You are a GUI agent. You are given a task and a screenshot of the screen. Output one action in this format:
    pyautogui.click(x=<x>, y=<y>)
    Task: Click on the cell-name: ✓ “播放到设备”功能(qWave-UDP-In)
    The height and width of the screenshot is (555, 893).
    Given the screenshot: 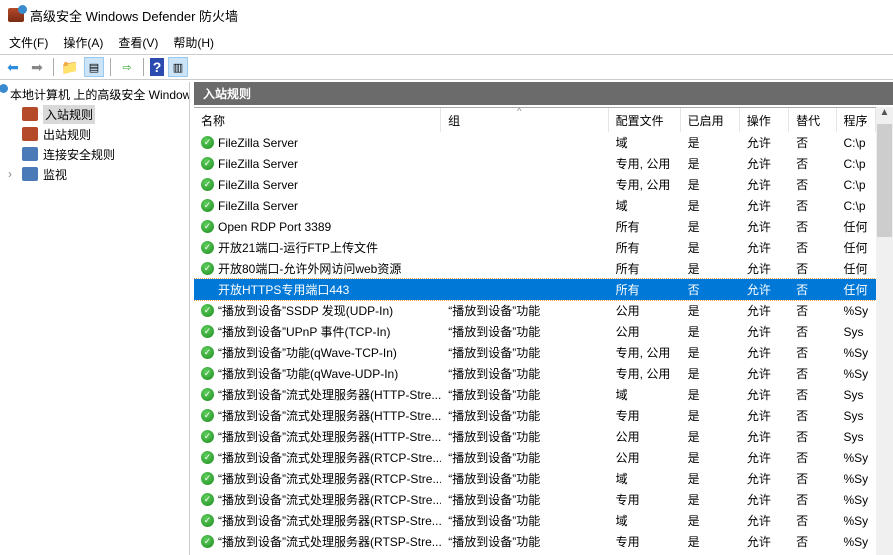 What is the action you would take?
    pyautogui.click(x=317, y=373)
    